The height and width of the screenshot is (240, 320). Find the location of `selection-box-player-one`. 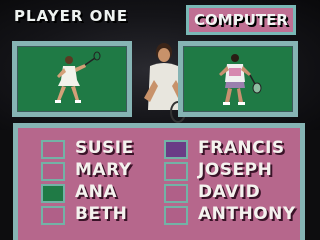

selection-box-player-one is located at coordinates (53, 193).